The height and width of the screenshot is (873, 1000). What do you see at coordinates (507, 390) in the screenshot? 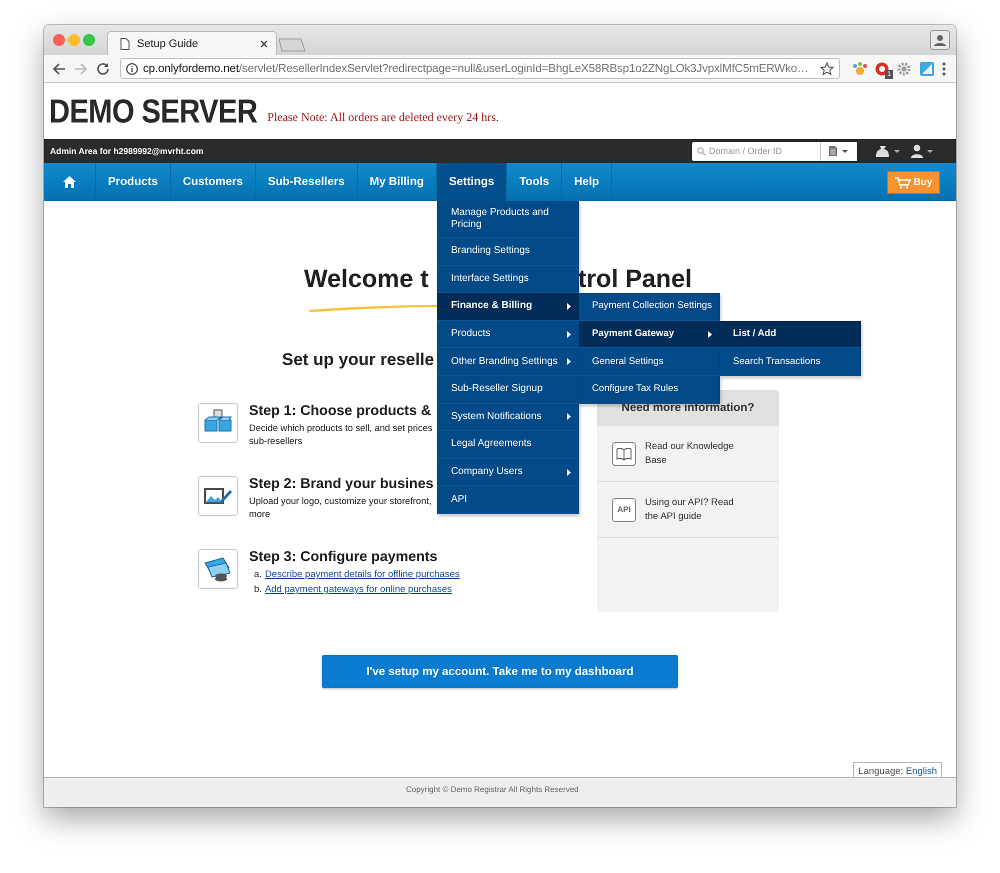
I see `menu-item: Sub-Reseller Signup` at bounding box center [507, 390].